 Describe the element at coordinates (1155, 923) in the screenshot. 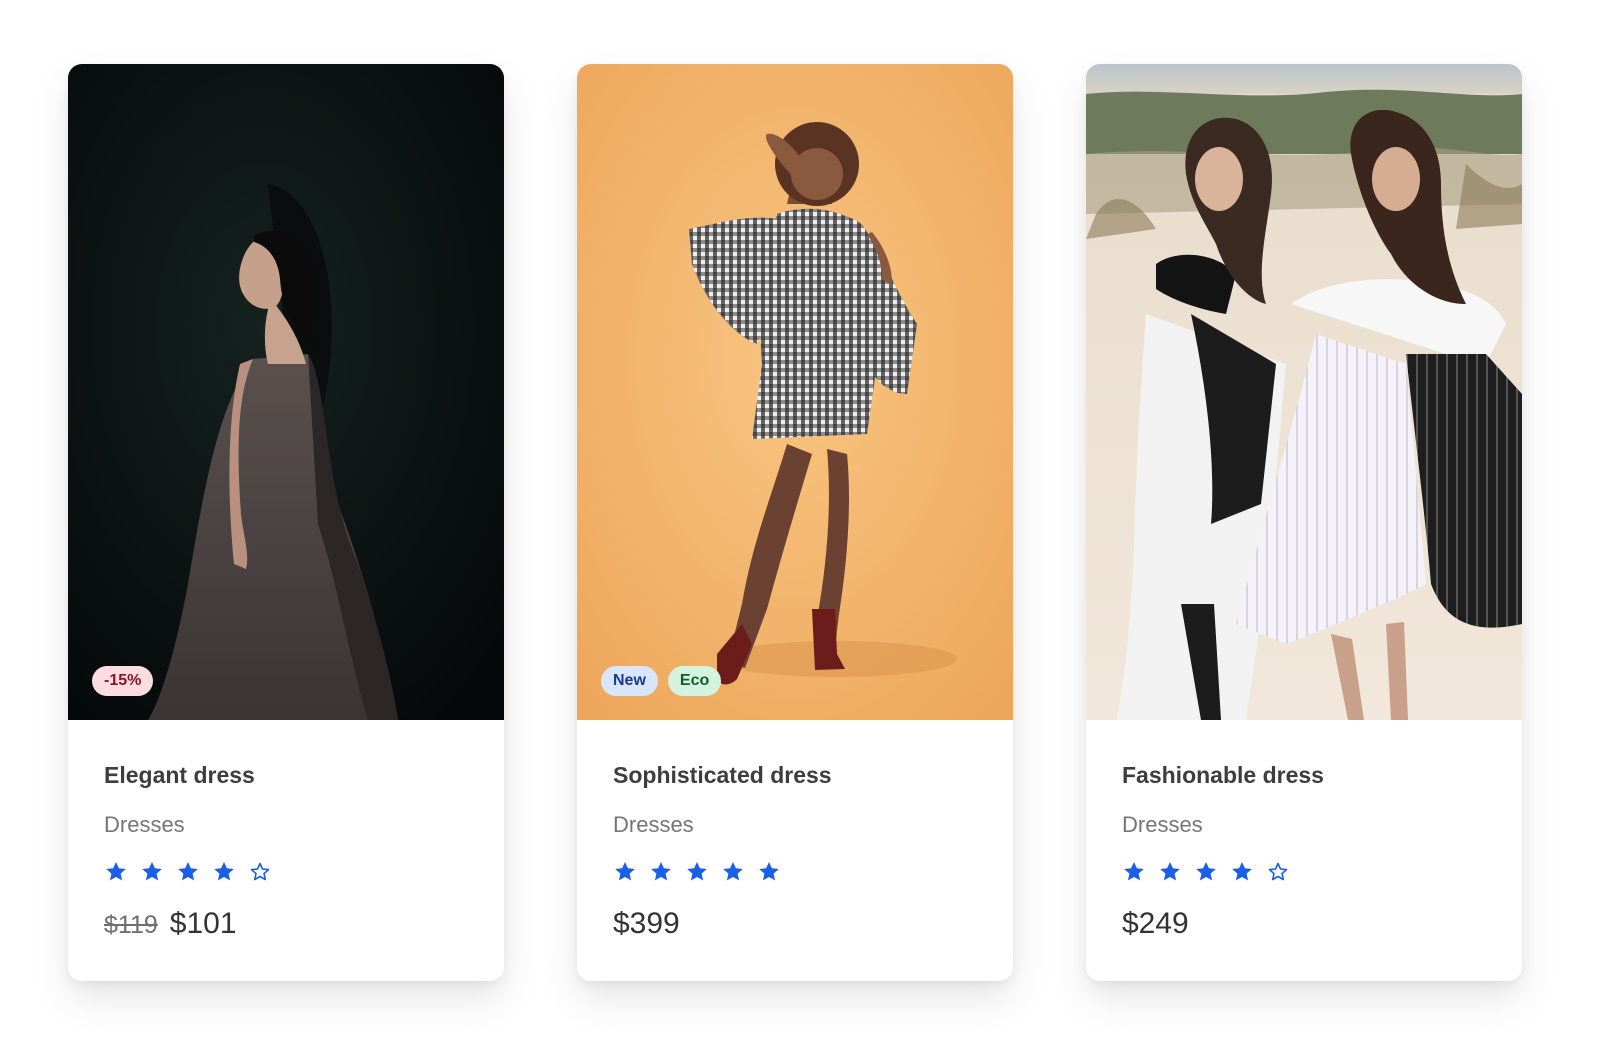

I see `current-price: $249` at that location.